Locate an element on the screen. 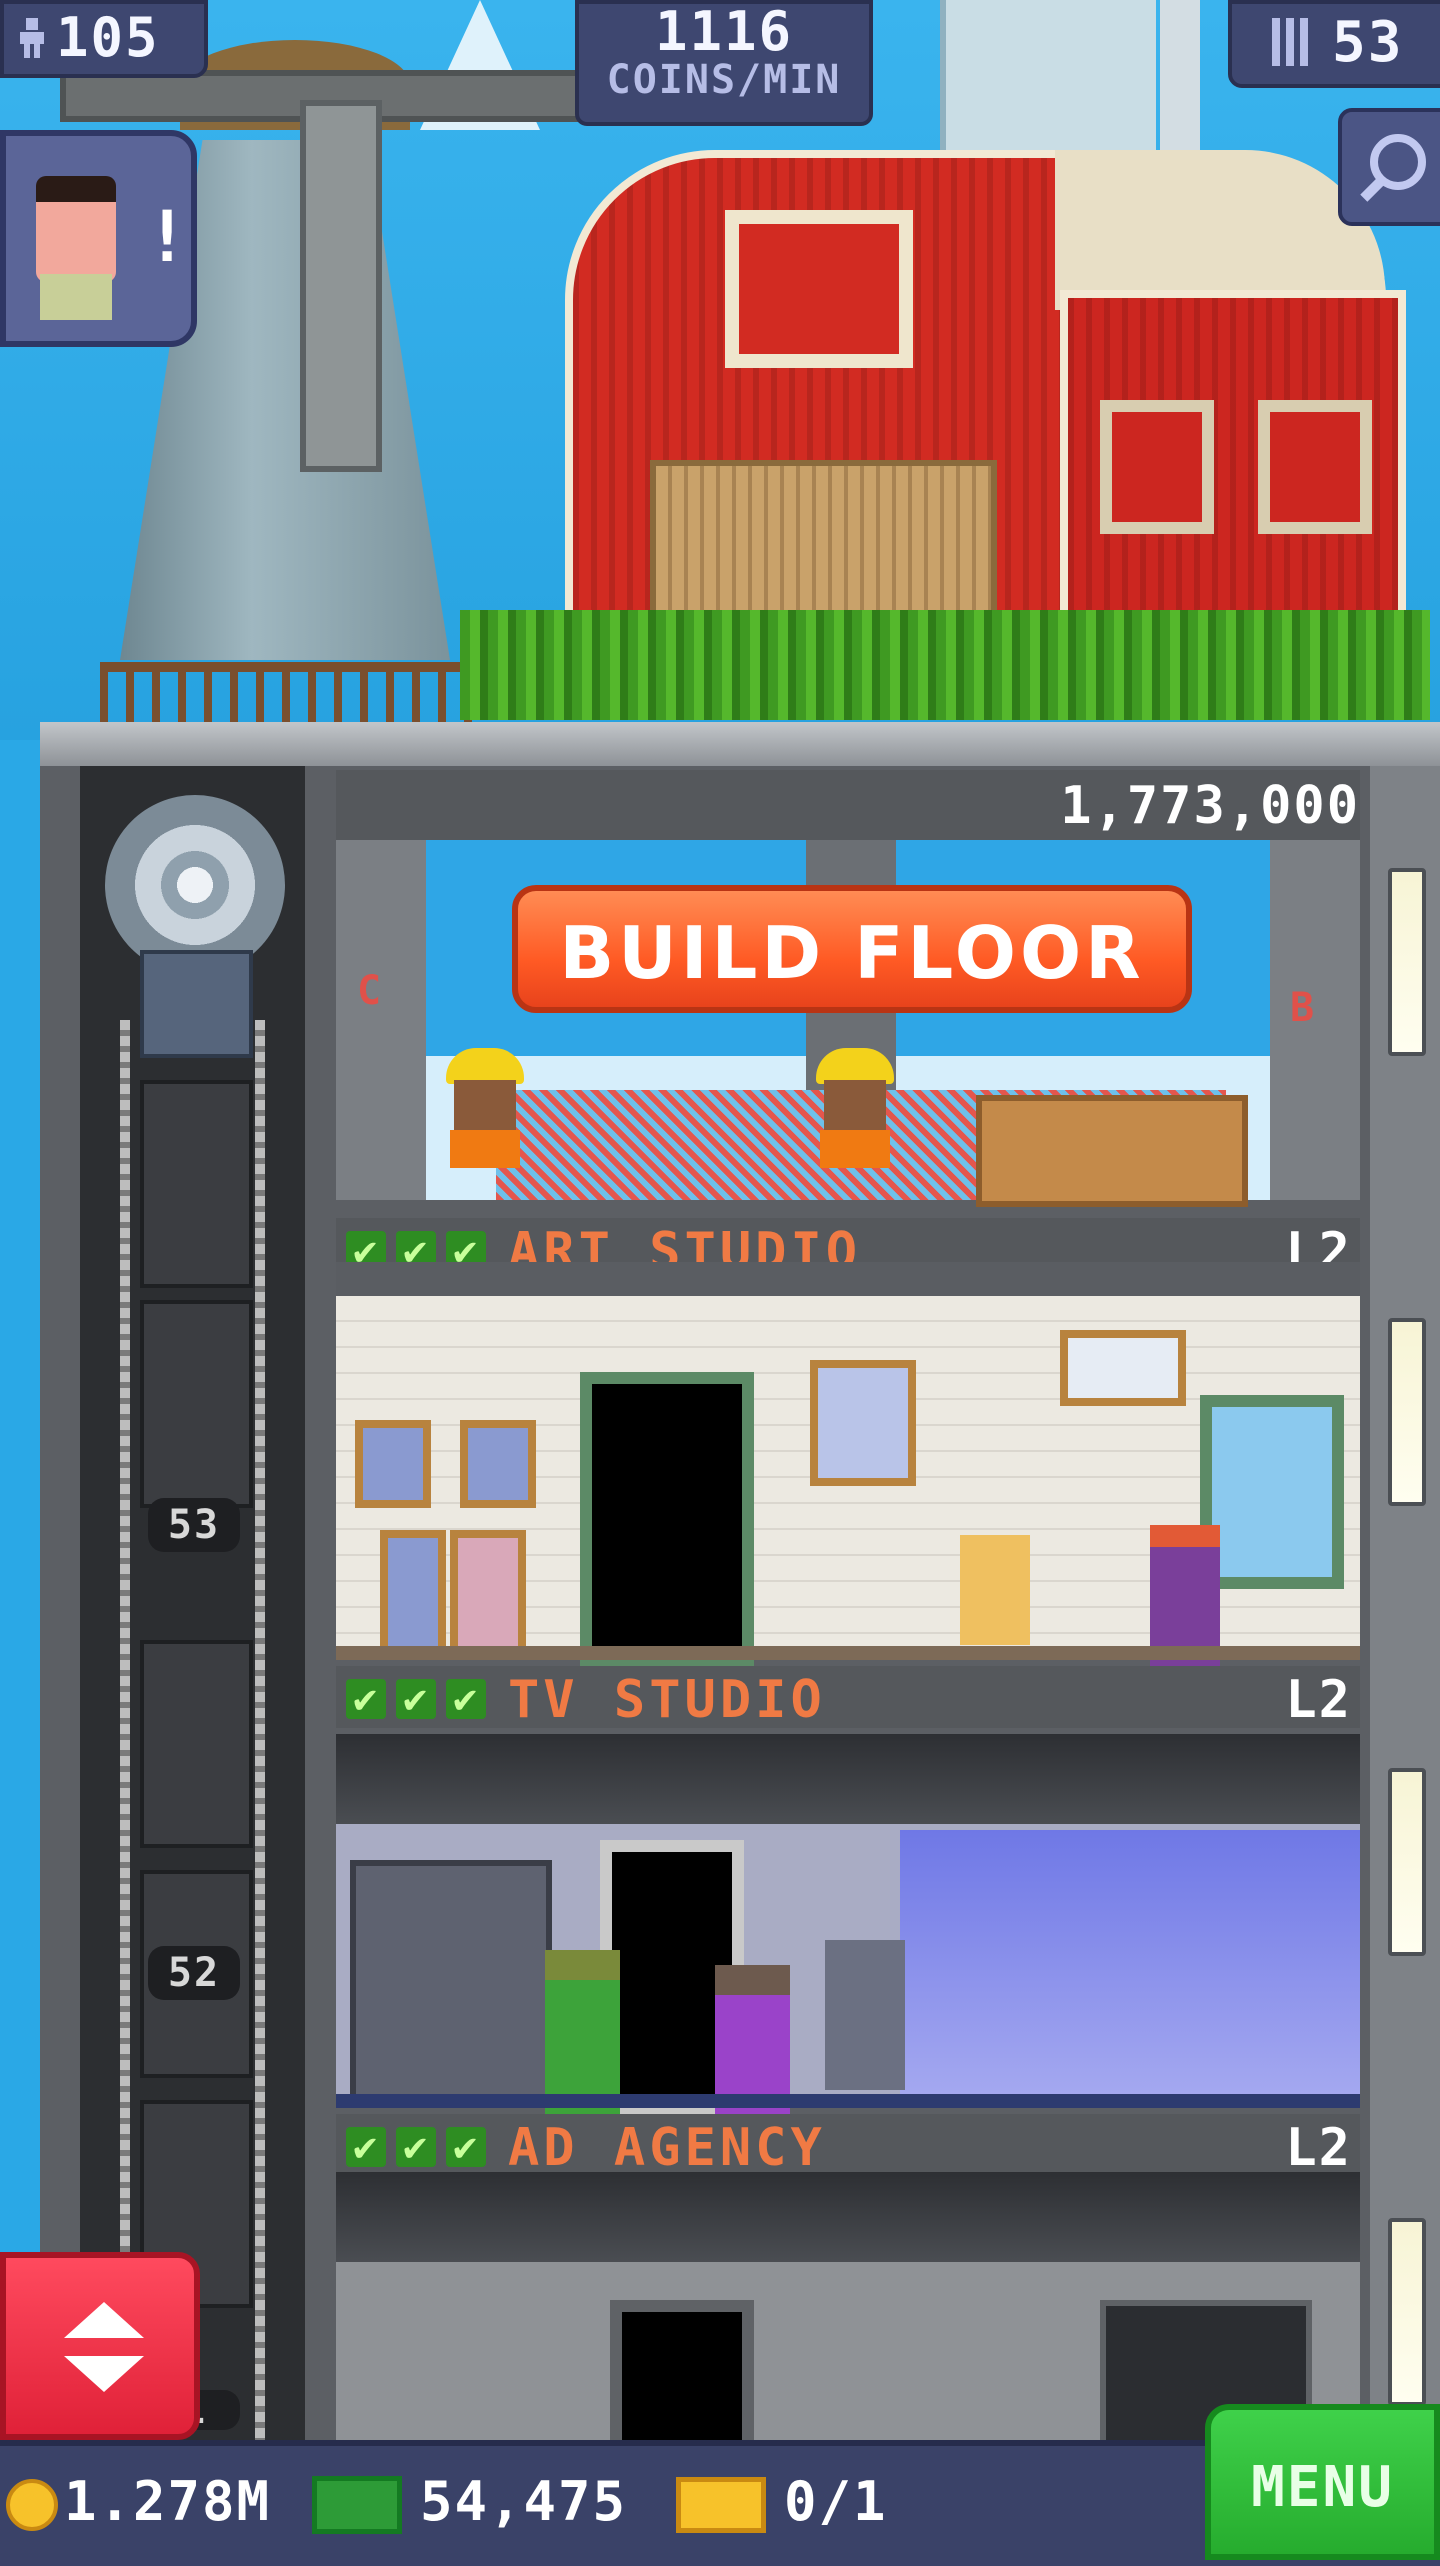  floor-name: AD AGENCY is located at coordinates (667, 2148).